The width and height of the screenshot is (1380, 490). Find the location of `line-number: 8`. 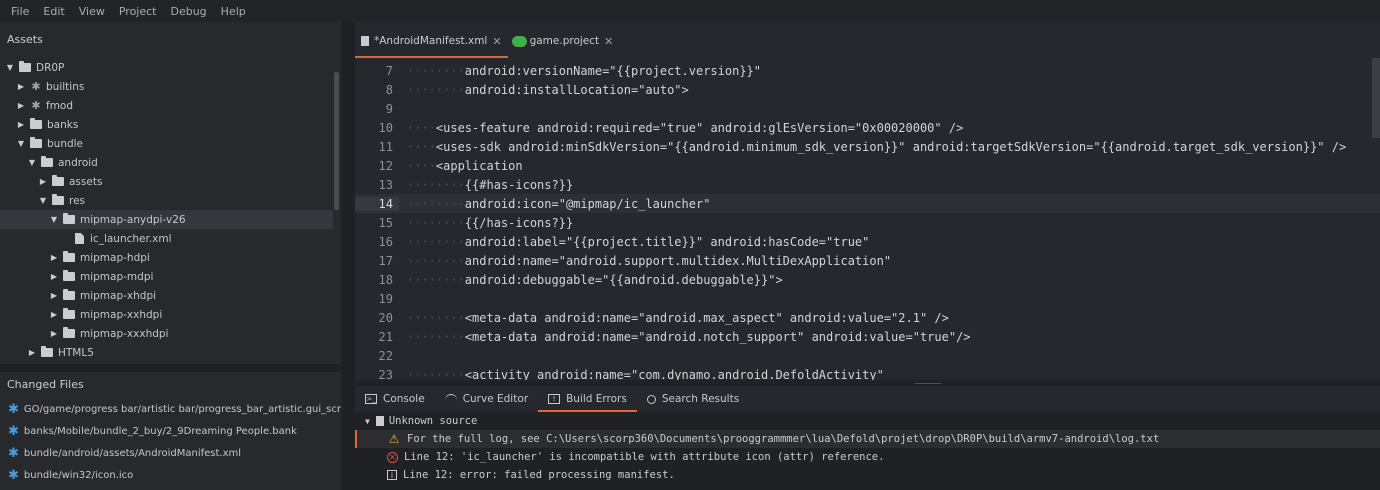

line-number: 8 is located at coordinates (389, 89).